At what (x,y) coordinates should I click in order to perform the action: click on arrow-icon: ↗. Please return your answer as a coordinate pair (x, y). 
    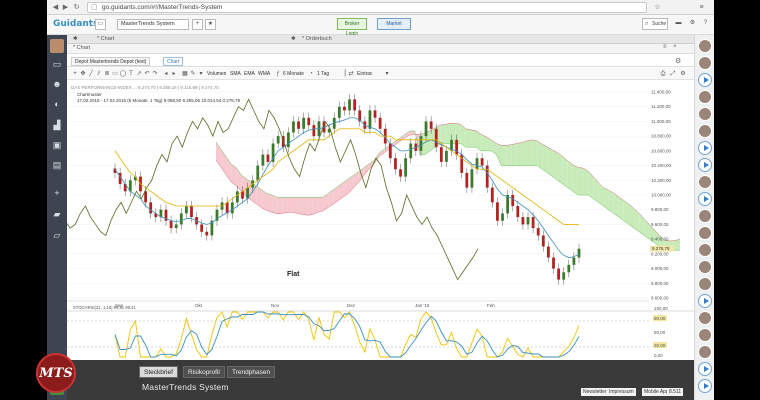
    Looking at the image, I should click on (139, 74).